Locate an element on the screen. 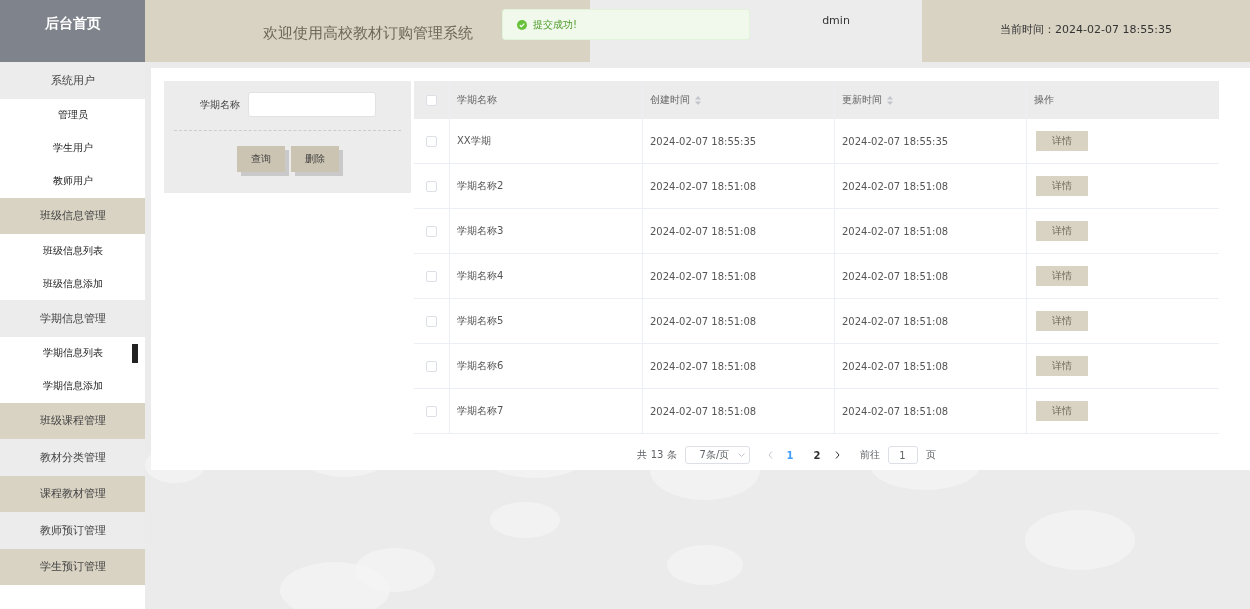 The height and width of the screenshot is (609, 1250). page-size-select: 7条/页 is located at coordinates (717, 455).